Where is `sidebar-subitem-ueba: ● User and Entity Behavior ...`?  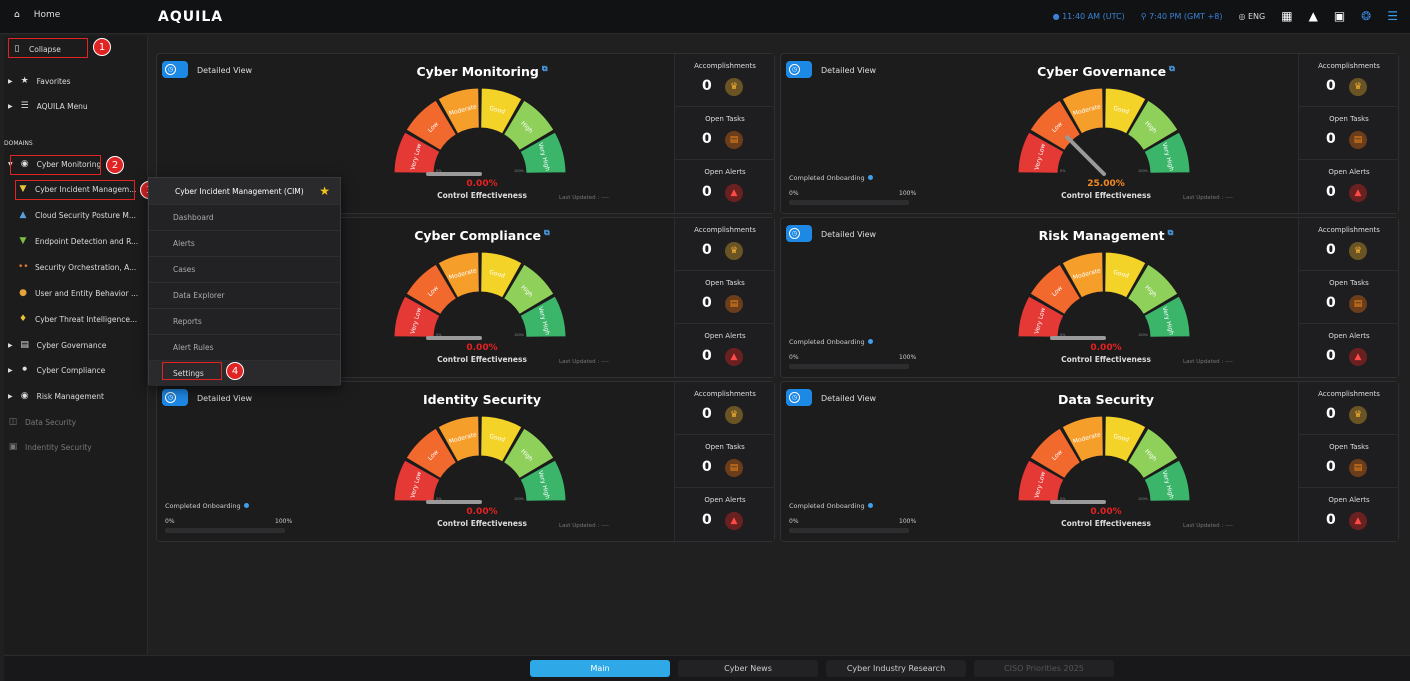
sidebar-subitem-ueba: ● User and Entity Behavior ... is located at coordinates (78, 293).